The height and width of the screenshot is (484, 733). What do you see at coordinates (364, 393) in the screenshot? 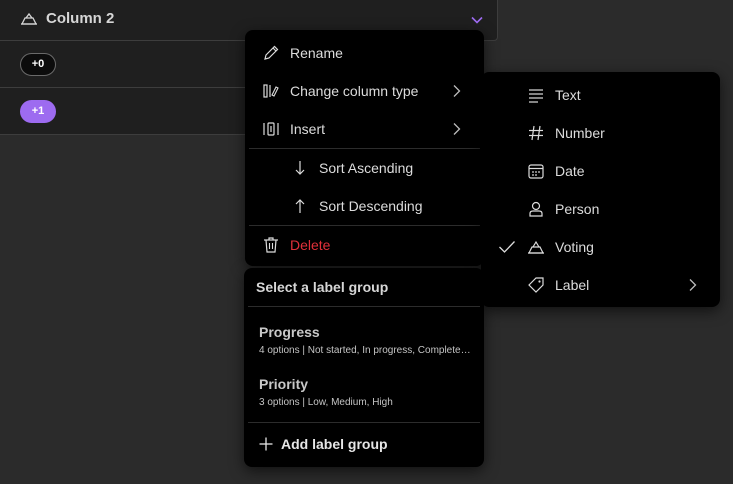
I see `label-group-option: Priority 3 options | Low, Medium, High` at bounding box center [364, 393].